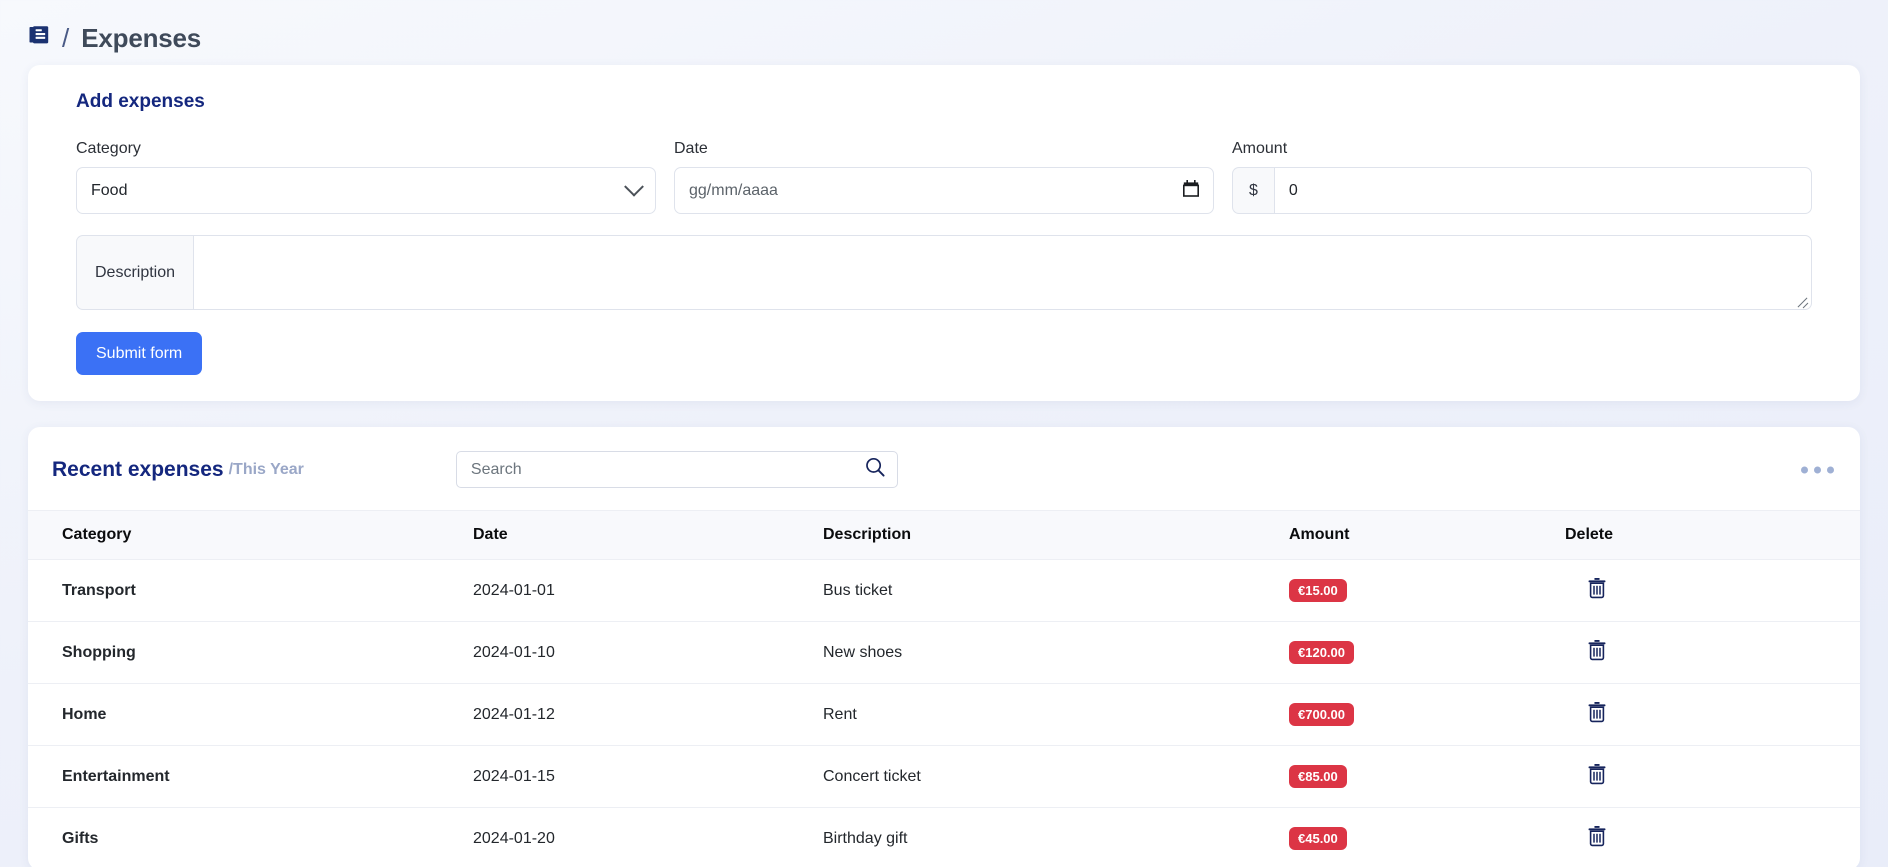 Image resolution: width=1888 pixels, height=867 pixels. I want to click on cell-category: Shopping, so click(250, 653).